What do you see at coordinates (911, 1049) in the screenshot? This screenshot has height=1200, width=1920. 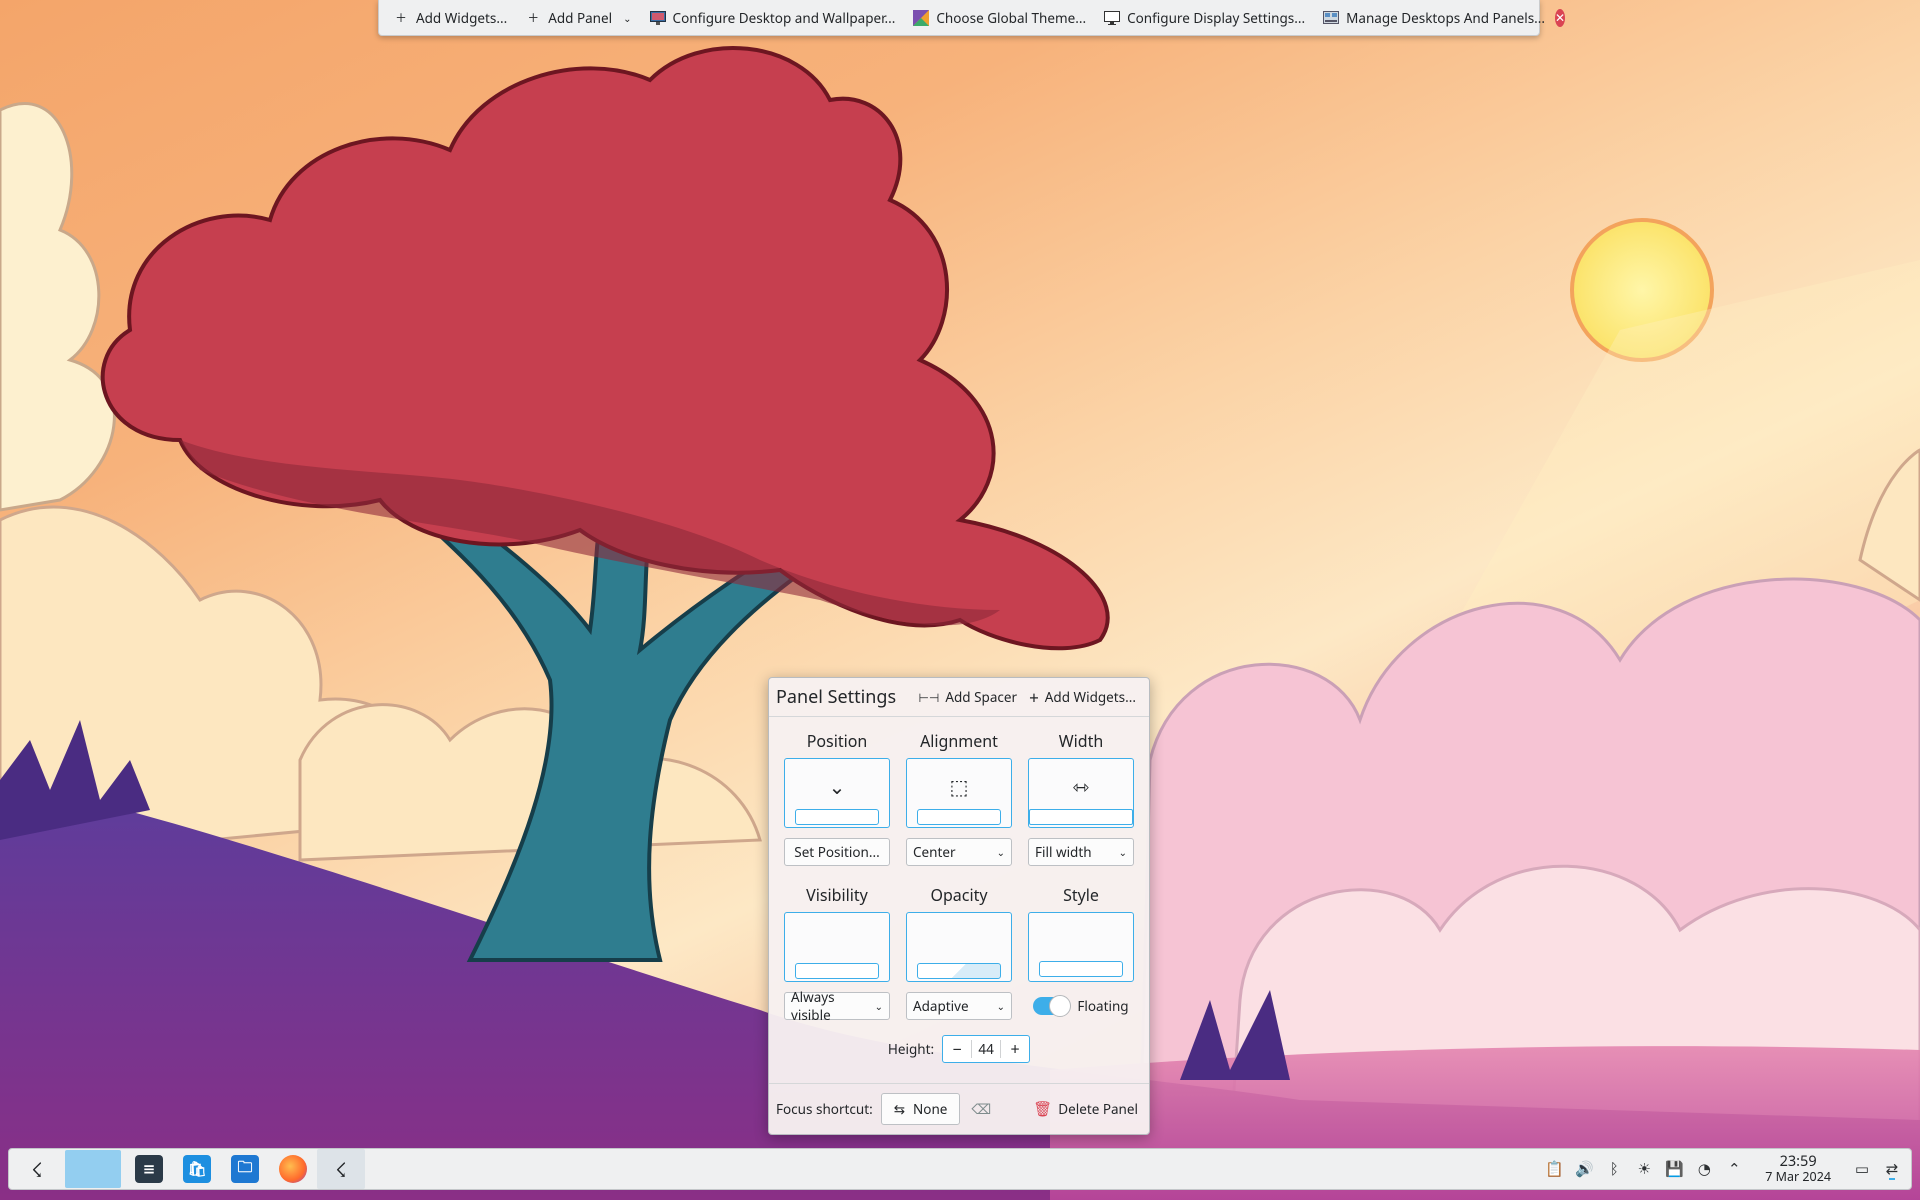 I see `height-label: Height:` at bounding box center [911, 1049].